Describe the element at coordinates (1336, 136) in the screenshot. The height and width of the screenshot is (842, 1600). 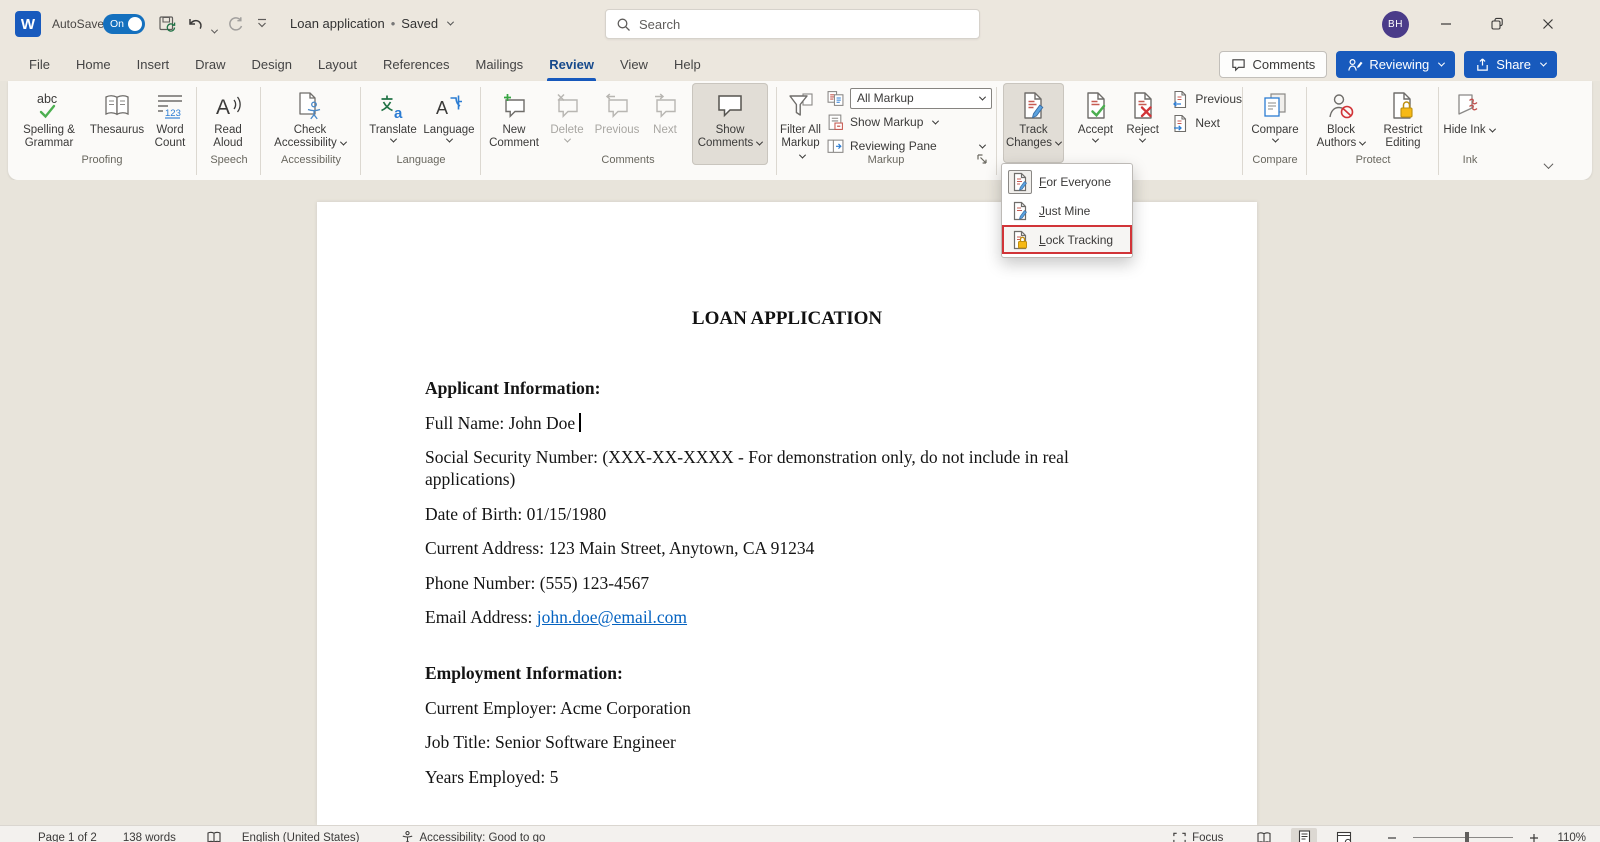
I see `block-authors-label: Block Authors` at that location.